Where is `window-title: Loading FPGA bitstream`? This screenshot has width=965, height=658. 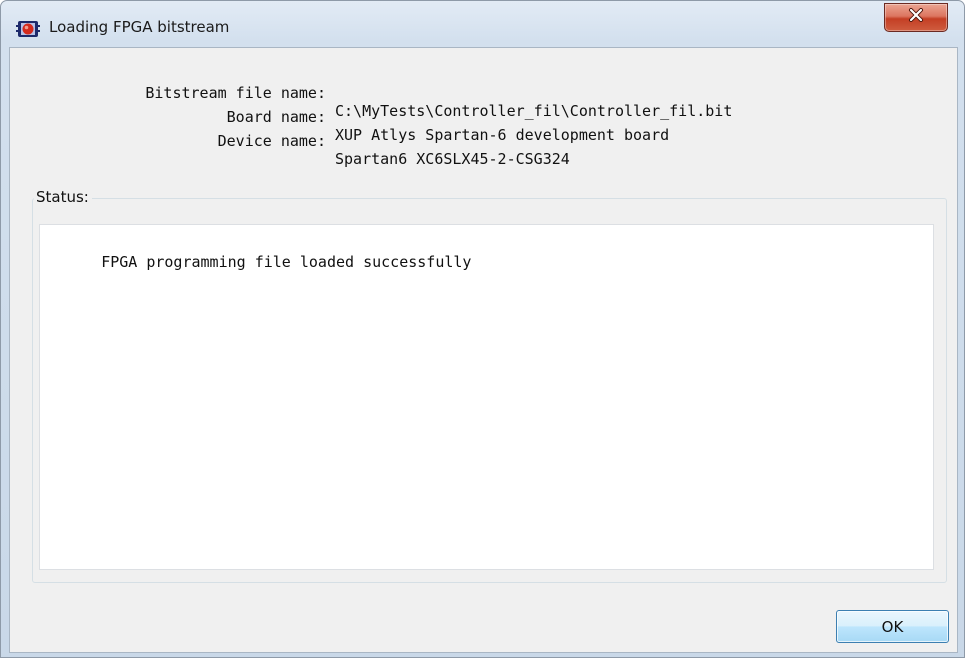
window-title: Loading FPGA bitstream is located at coordinates (139, 27).